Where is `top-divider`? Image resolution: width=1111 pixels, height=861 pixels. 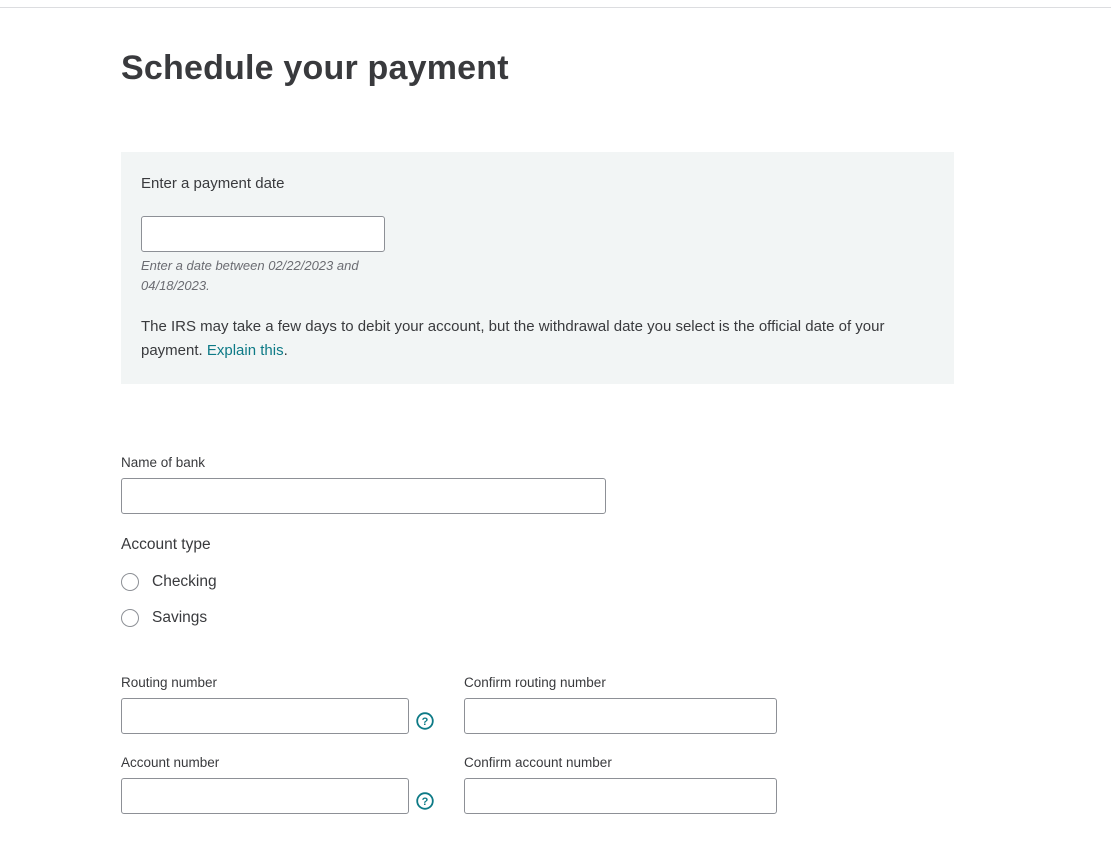
top-divider is located at coordinates (555, 7).